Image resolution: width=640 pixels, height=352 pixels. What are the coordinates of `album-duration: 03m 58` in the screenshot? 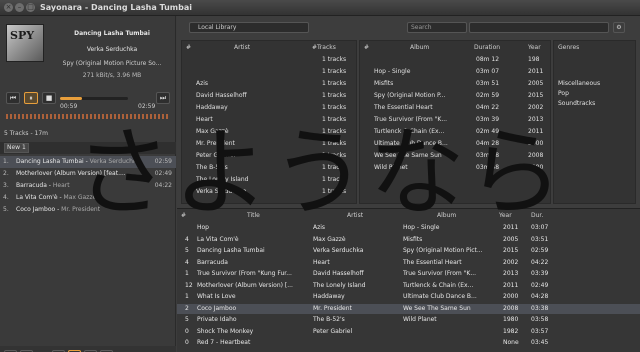 It's located at (488, 167).